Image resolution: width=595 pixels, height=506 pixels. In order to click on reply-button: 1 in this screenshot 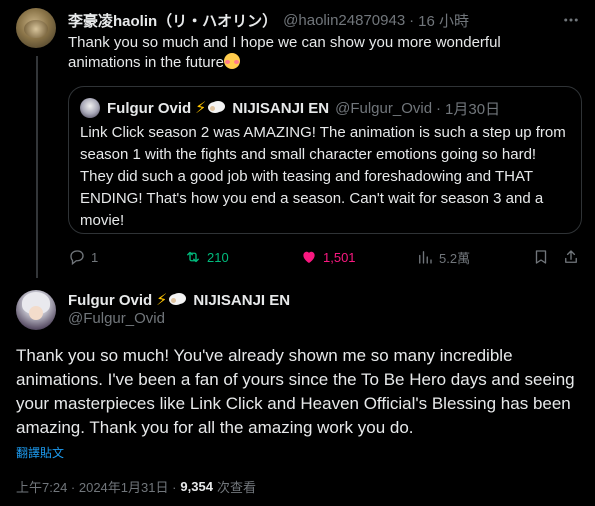, I will do `click(83, 257)`.